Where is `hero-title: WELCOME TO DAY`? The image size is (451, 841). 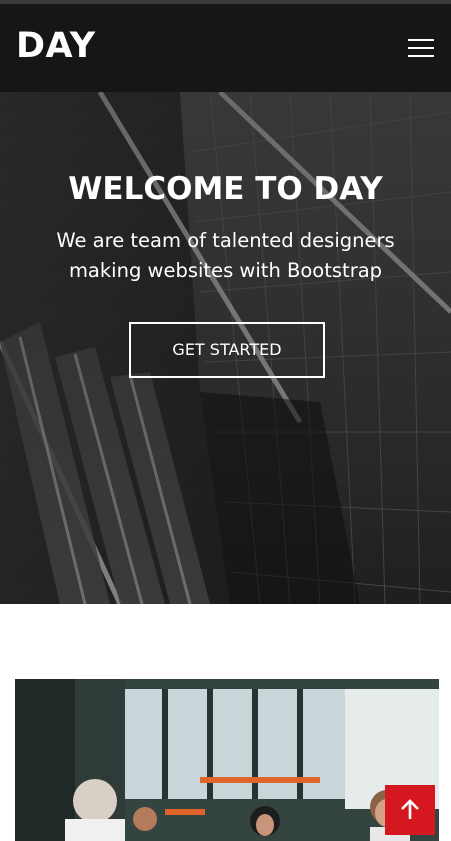 hero-title: WELCOME TO DAY is located at coordinates (225, 189).